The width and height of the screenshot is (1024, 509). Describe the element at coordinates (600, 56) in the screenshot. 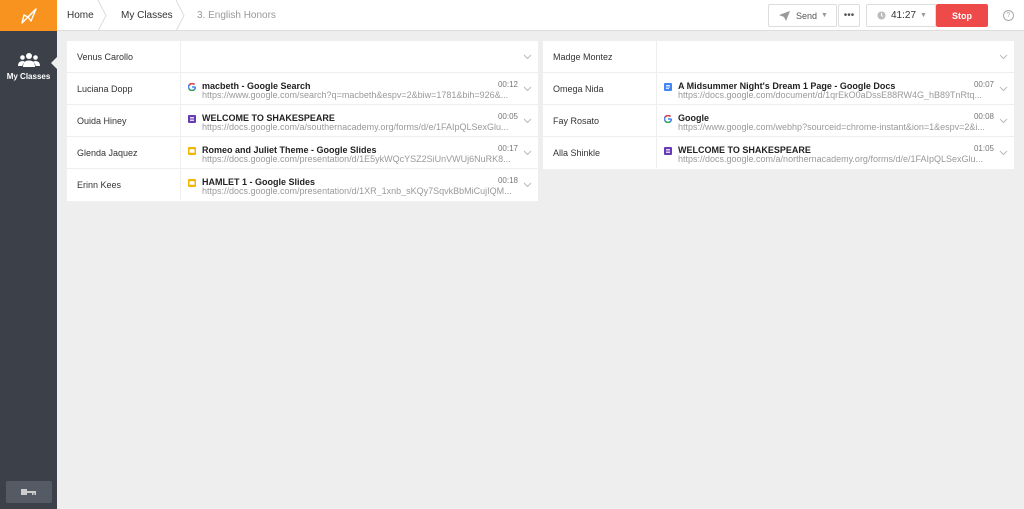

I see `student-name: Madge Montez` at that location.